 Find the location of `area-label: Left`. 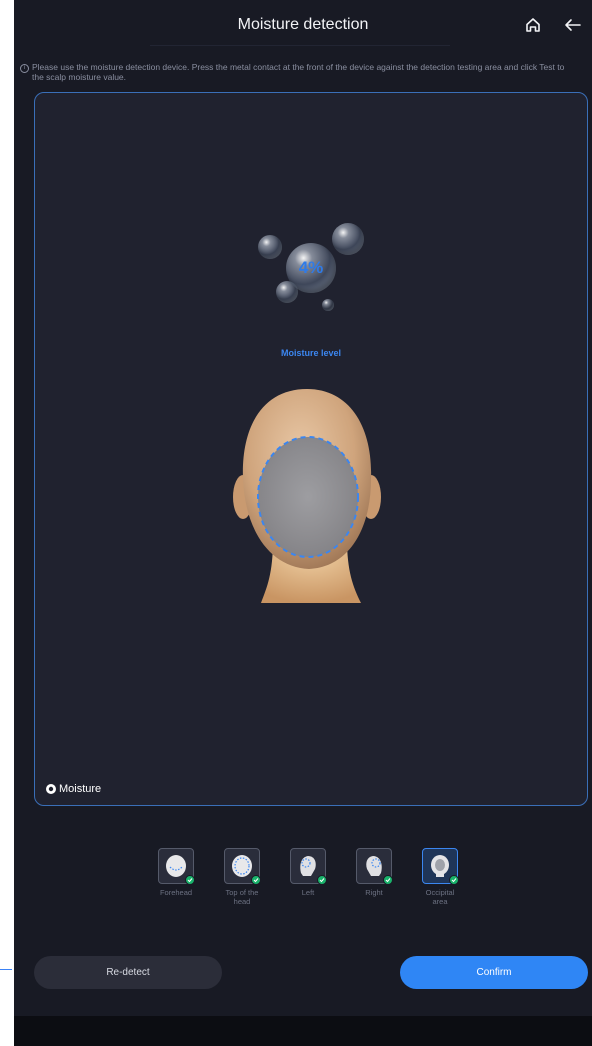

area-label: Left is located at coordinates (308, 892).